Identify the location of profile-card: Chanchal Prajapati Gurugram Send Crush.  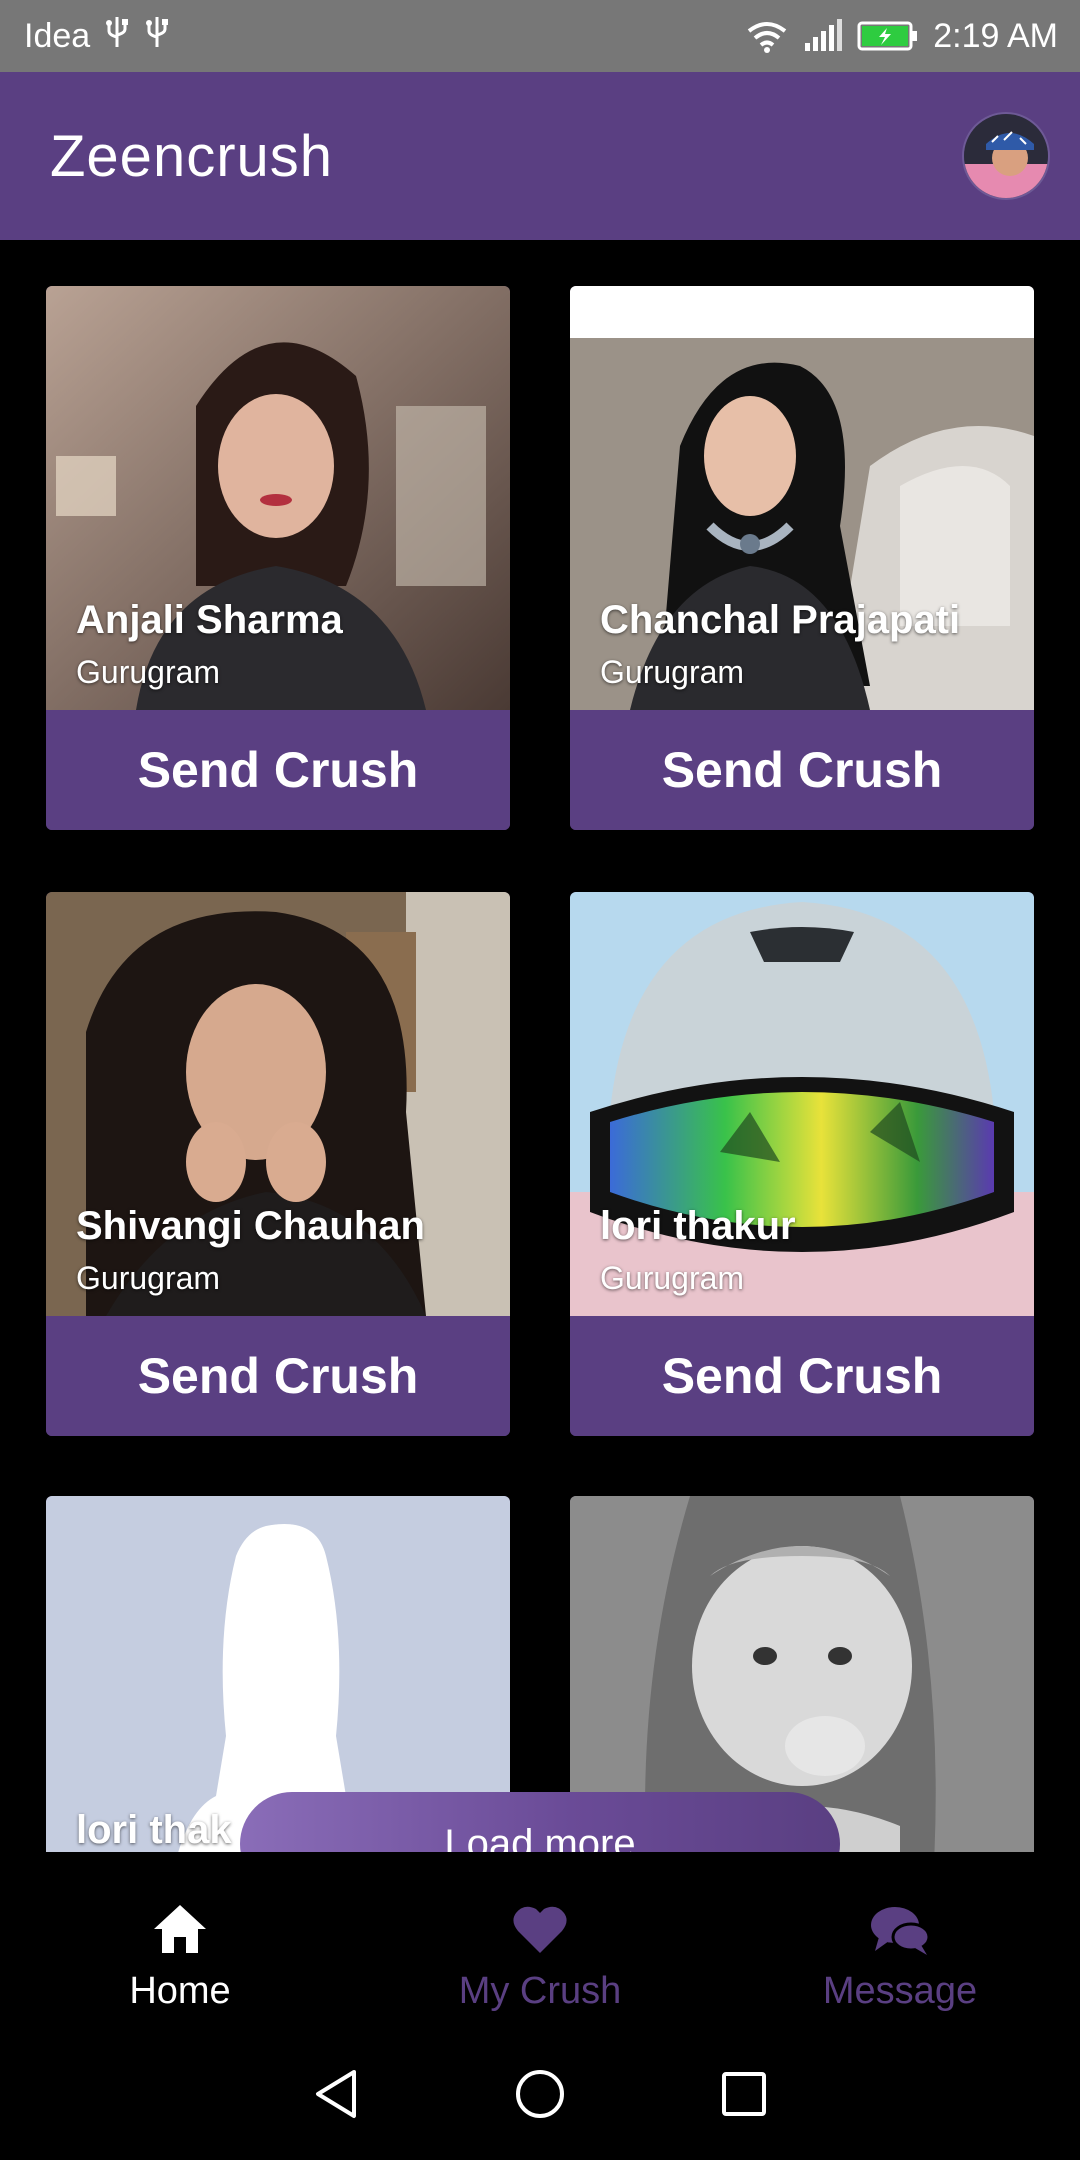
(802, 558).